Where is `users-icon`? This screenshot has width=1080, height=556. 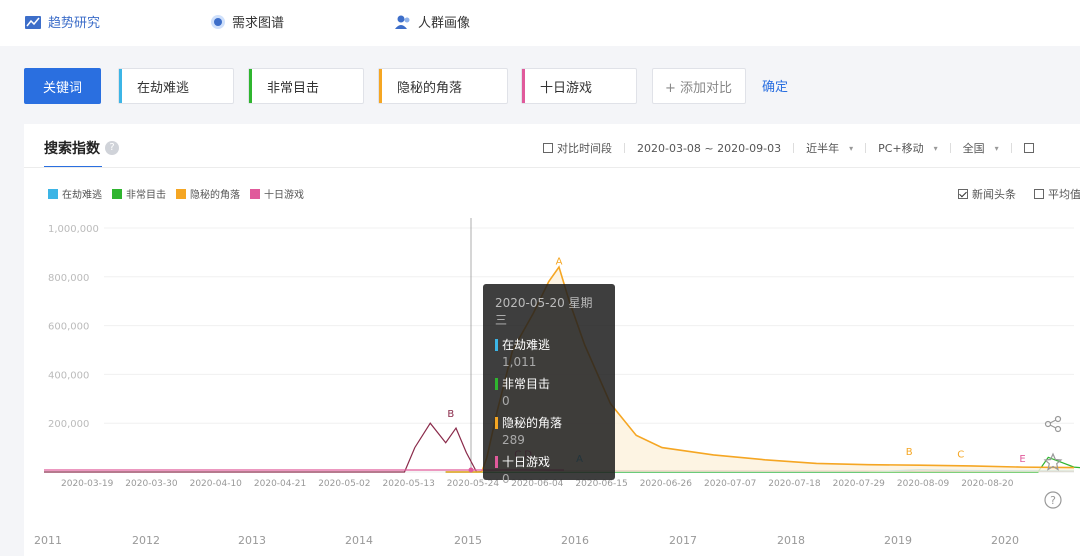
users-icon is located at coordinates (402, 22).